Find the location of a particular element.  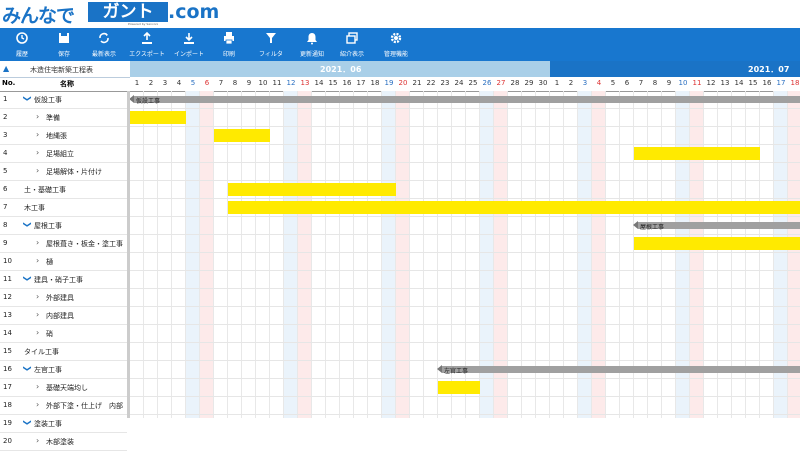

toolbar-button-history: 履歴 is located at coordinates (22, 44).